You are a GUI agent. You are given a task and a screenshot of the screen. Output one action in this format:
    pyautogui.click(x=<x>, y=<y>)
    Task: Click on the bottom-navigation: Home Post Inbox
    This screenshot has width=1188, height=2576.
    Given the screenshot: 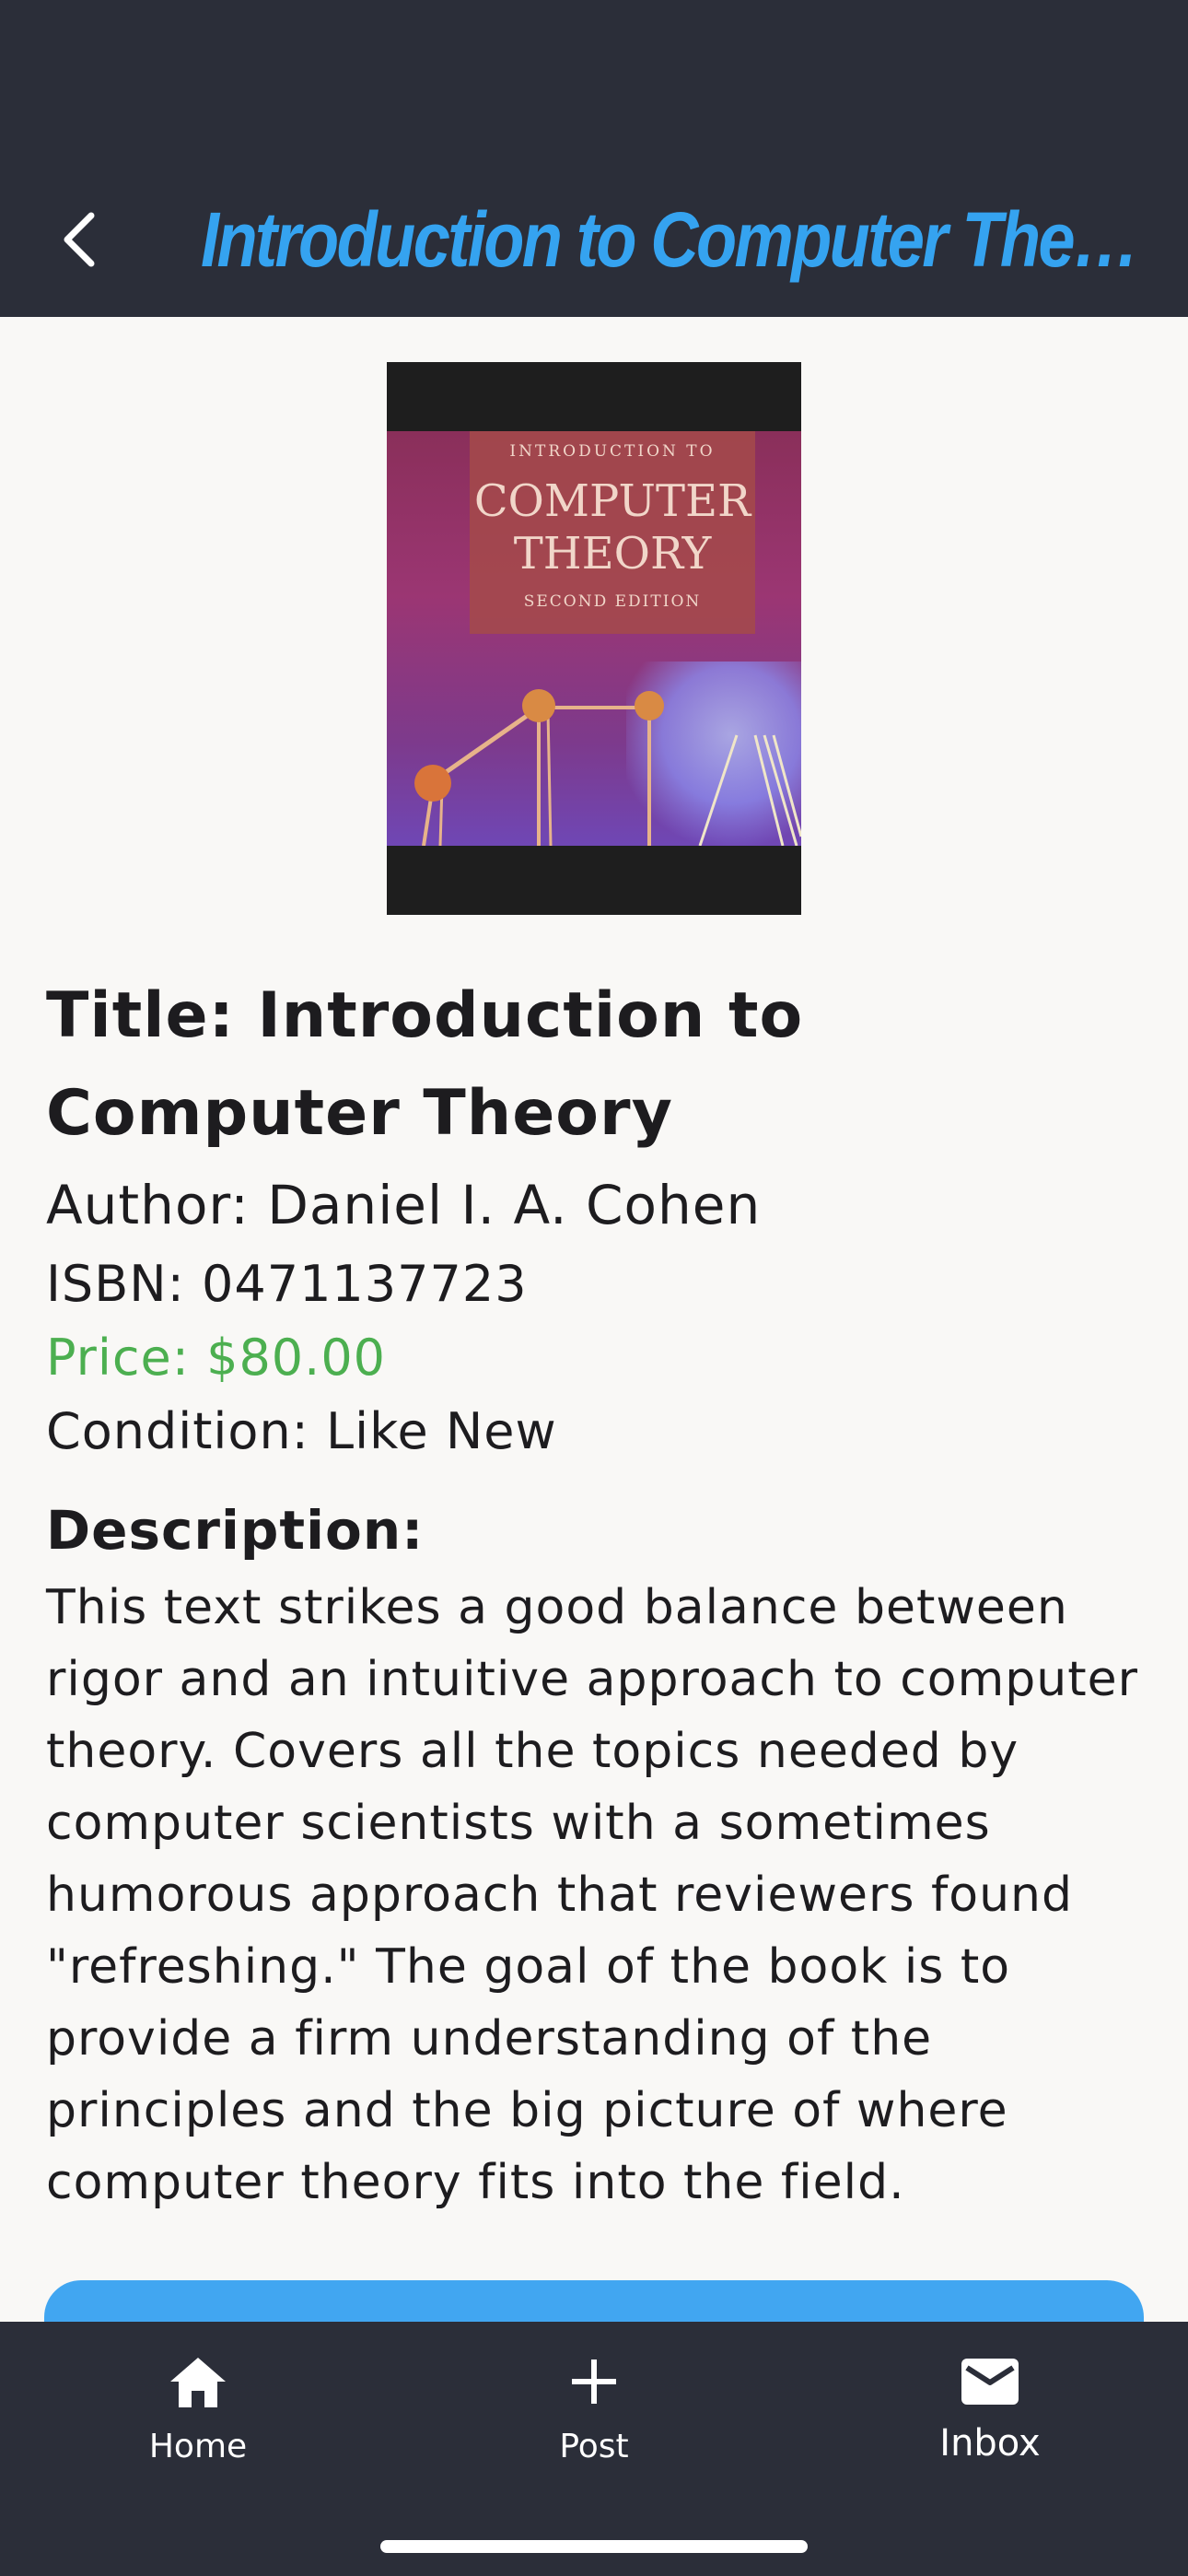 What is the action you would take?
    pyautogui.click(x=594, y=2449)
    